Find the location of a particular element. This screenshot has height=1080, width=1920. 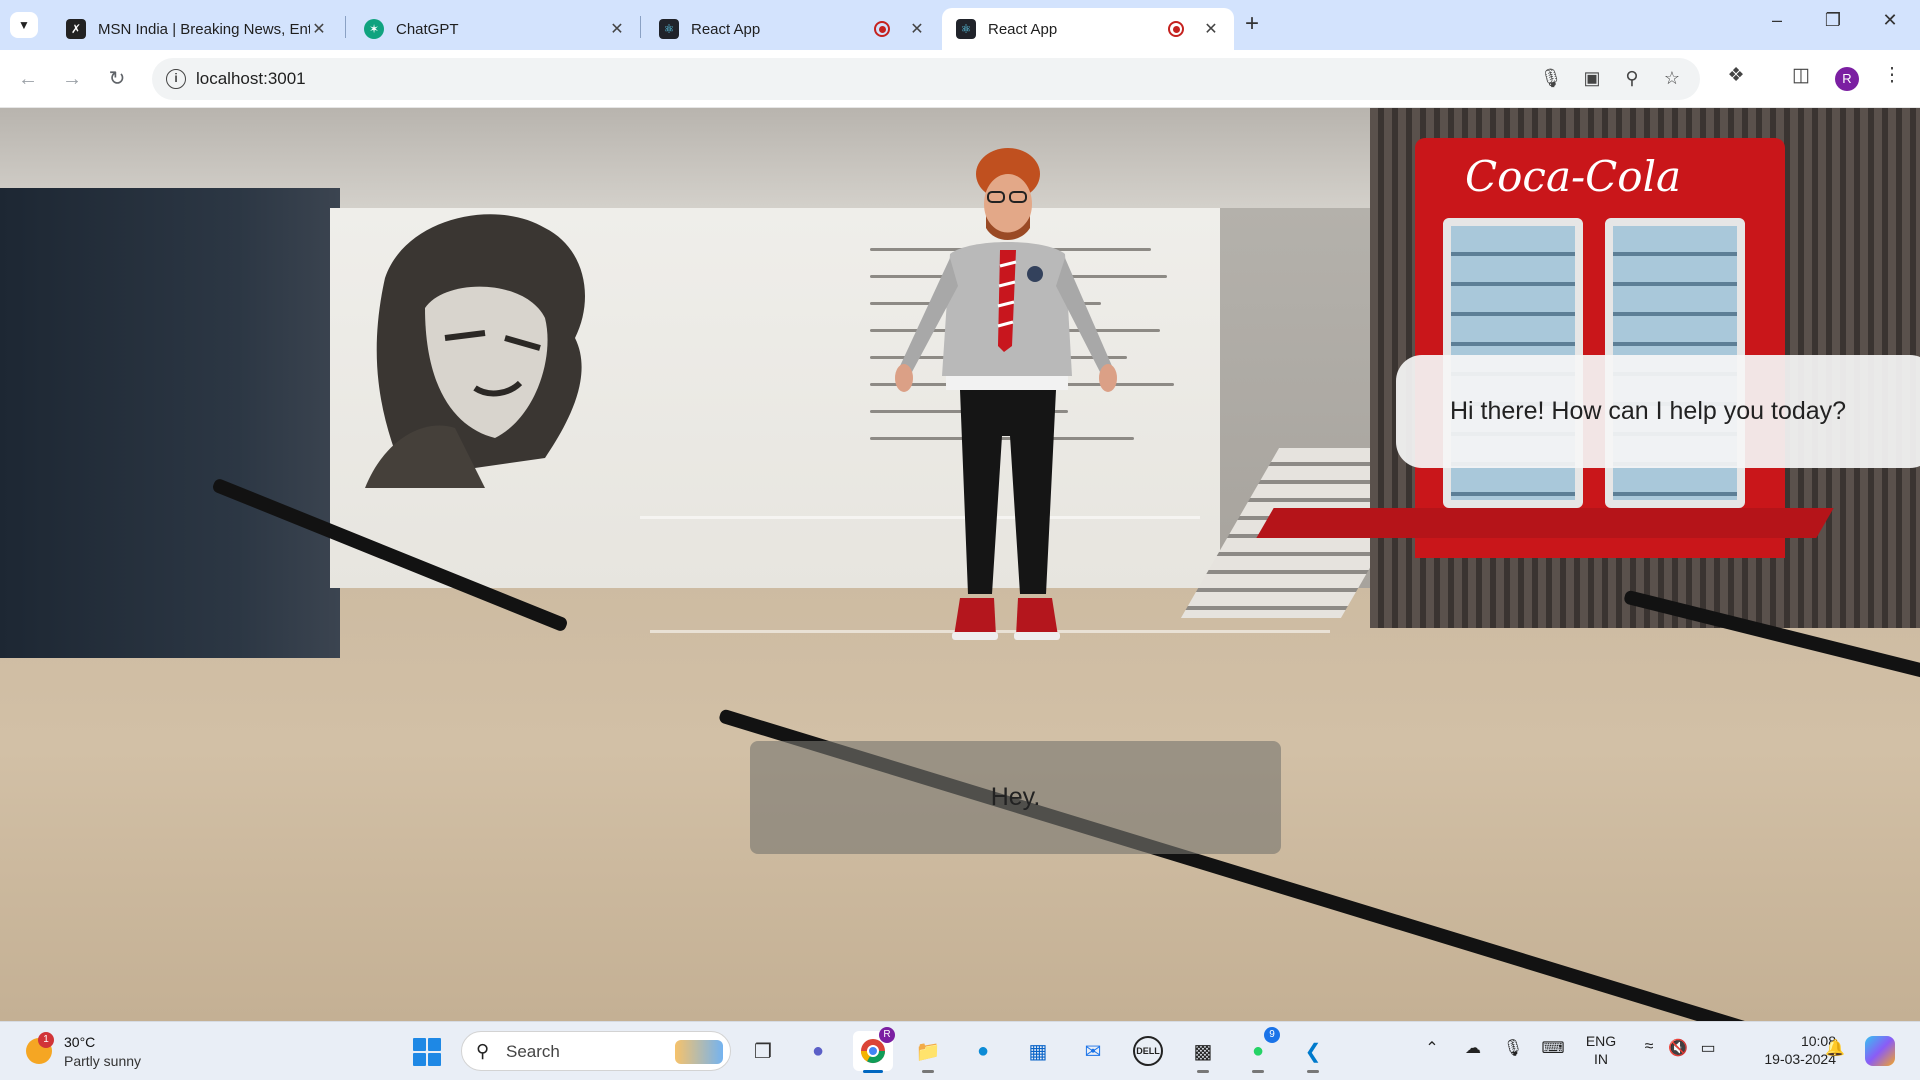

assistant-message-bubble: Hi there! How can I help you today? is located at coordinates (1658, 411).